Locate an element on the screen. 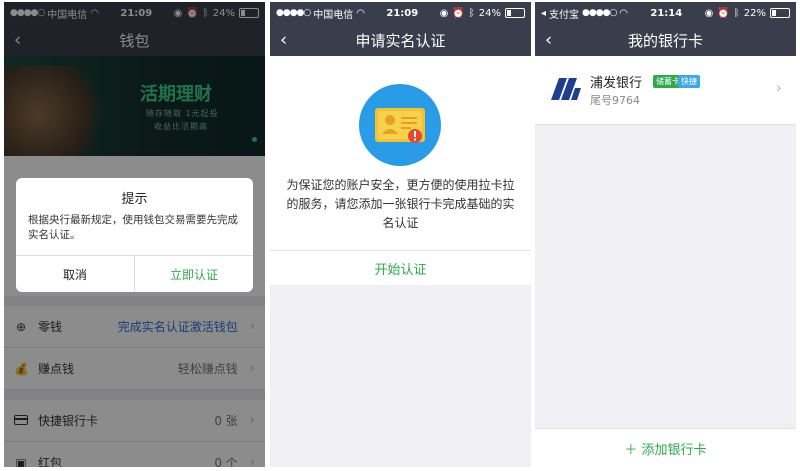 This screenshot has height=471, width=800. dialog-buttons: 取消 立即认证 is located at coordinates (134, 273).